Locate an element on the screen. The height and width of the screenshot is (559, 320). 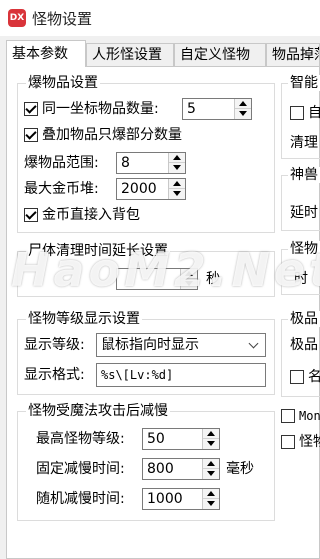
group-title: 爆物品设置 is located at coordinates (63, 83).